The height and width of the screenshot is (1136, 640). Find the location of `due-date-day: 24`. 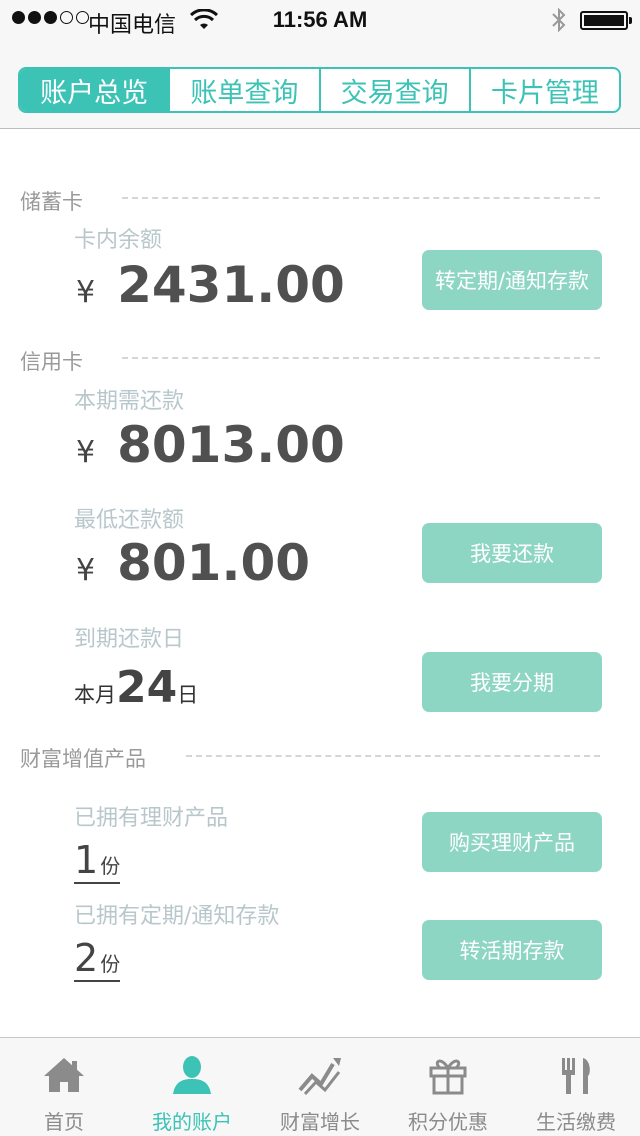

due-date-day: 24 is located at coordinates (147, 687).